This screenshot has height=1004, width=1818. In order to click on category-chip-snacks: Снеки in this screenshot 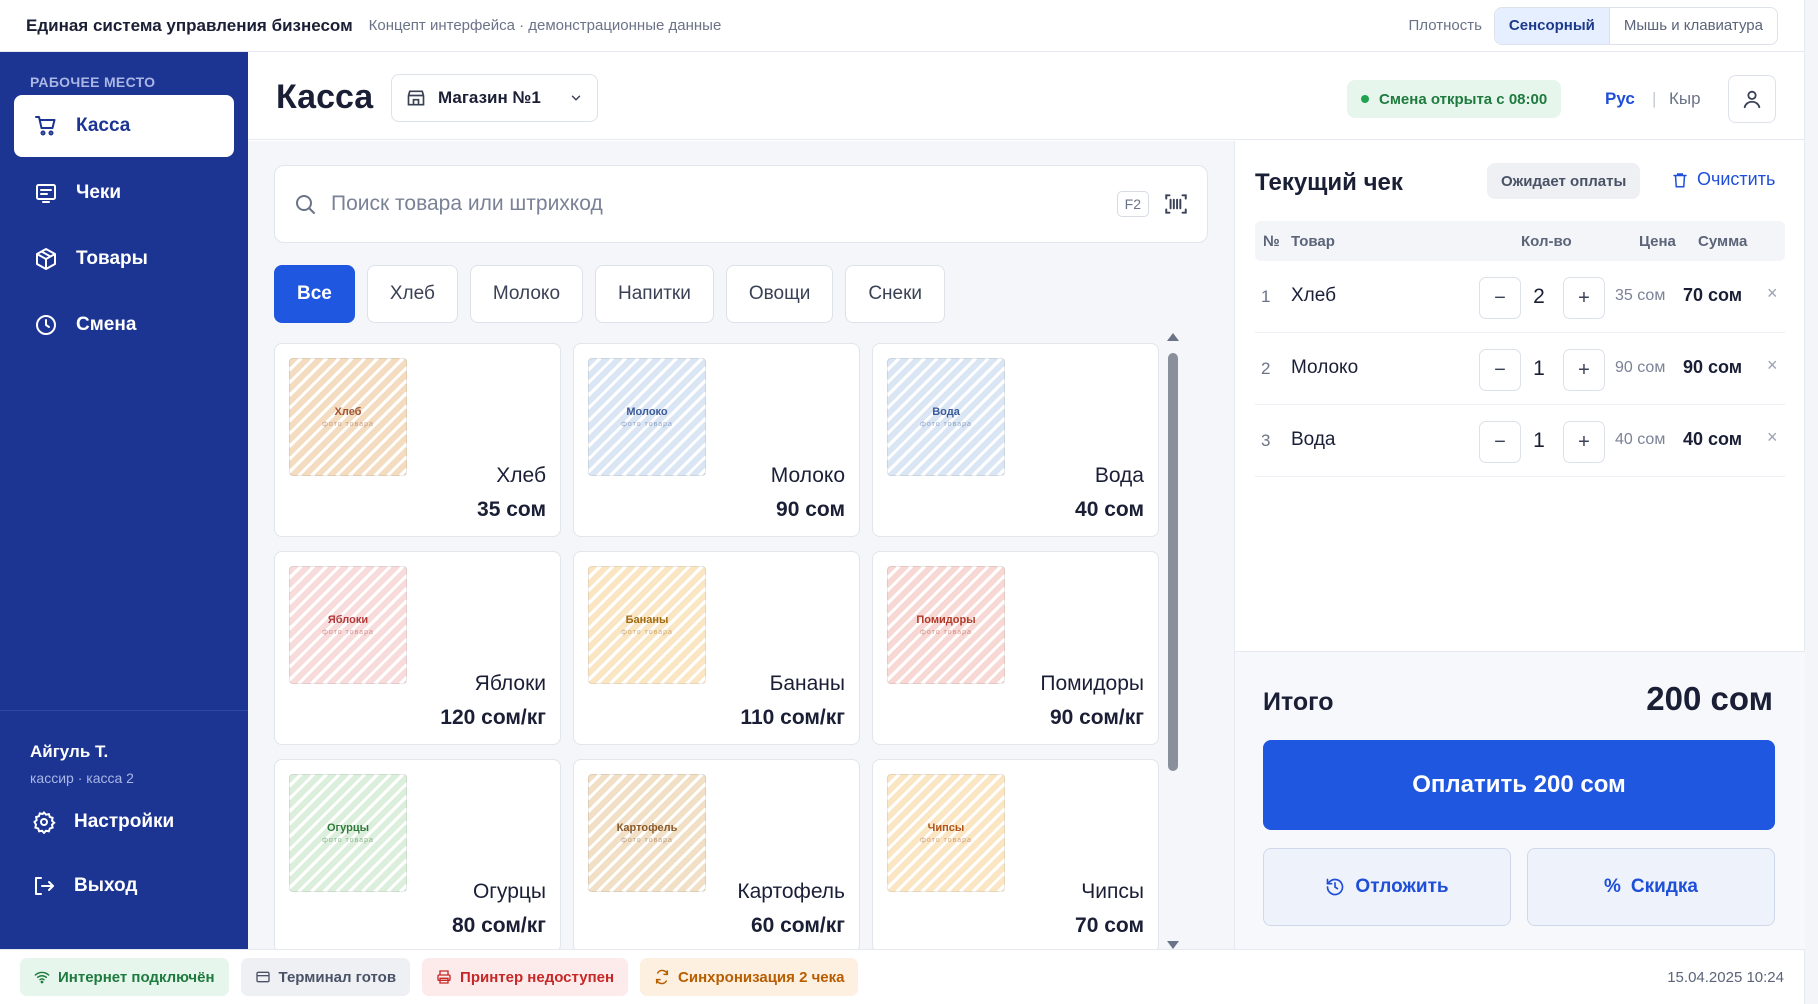, I will do `click(895, 294)`.